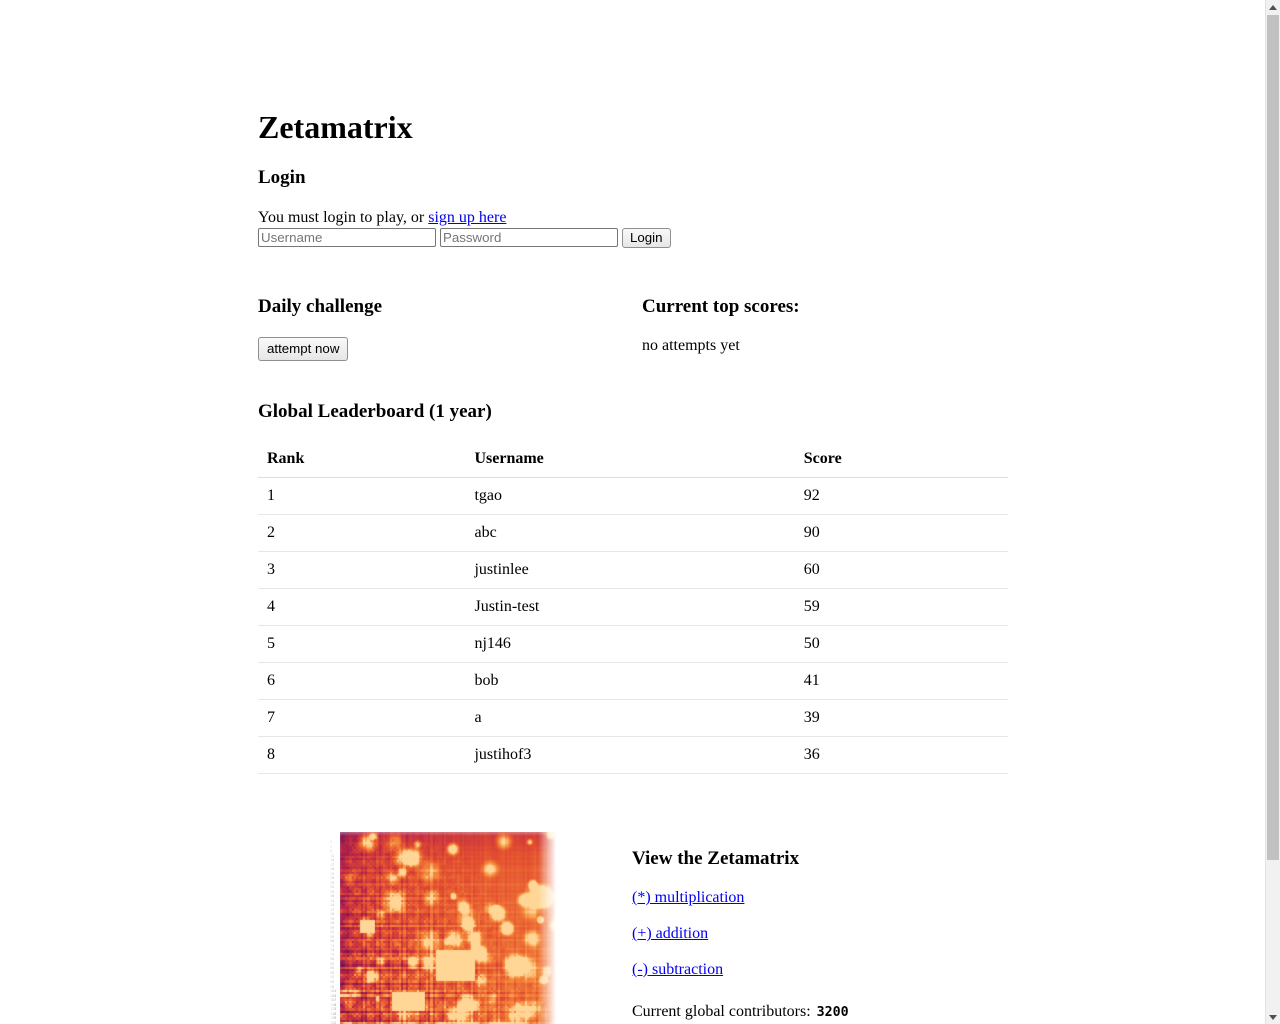 The height and width of the screenshot is (1024, 1280). What do you see at coordinates (362, 460) in the screenshot?
I see `column-header-rank: Rank` at bounding box center [362, 460].